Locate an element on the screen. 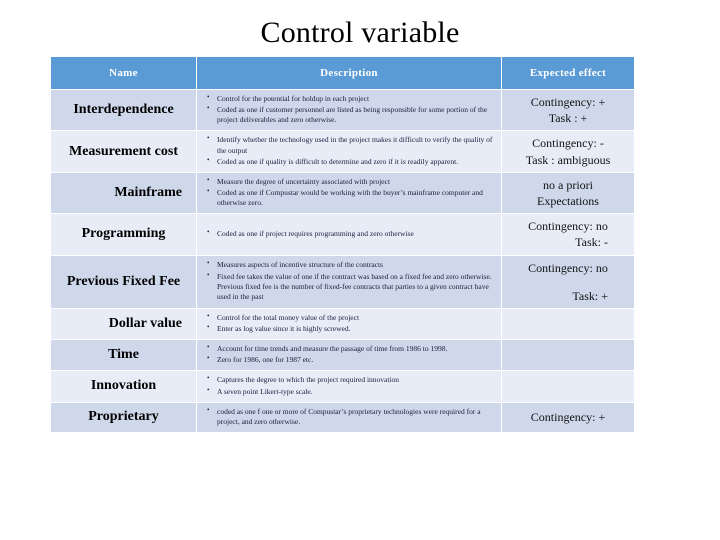 Image resolution: width=720 pixels, height=540 pixels. cell-variable-name: Interdependence is located at coordinates (123, 110).